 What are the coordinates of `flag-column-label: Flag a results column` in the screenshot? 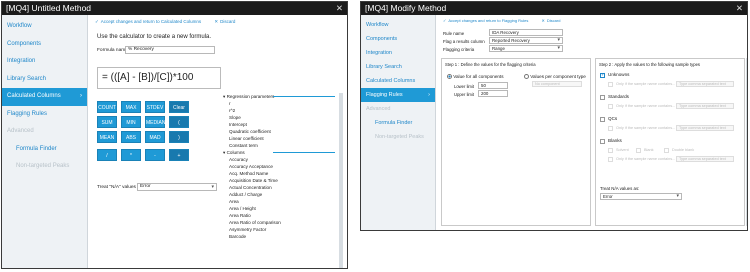 It's located at (464, 41).